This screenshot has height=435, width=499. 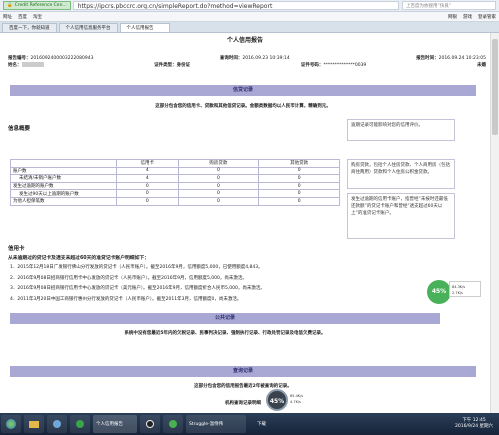 I want to click on report-no: 2016092400003222080943, so click(x=62, y=58).